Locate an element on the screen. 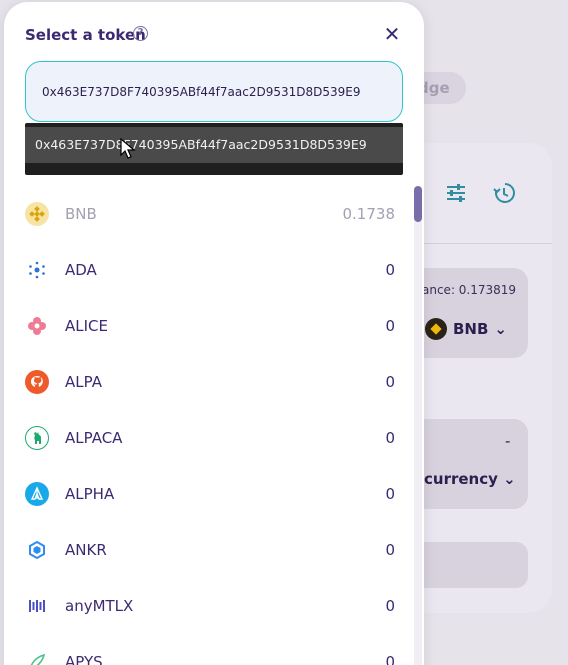 This screenshot has width=568, height=665. token-balance: 0.1738 is located at coordinates (369, 214).